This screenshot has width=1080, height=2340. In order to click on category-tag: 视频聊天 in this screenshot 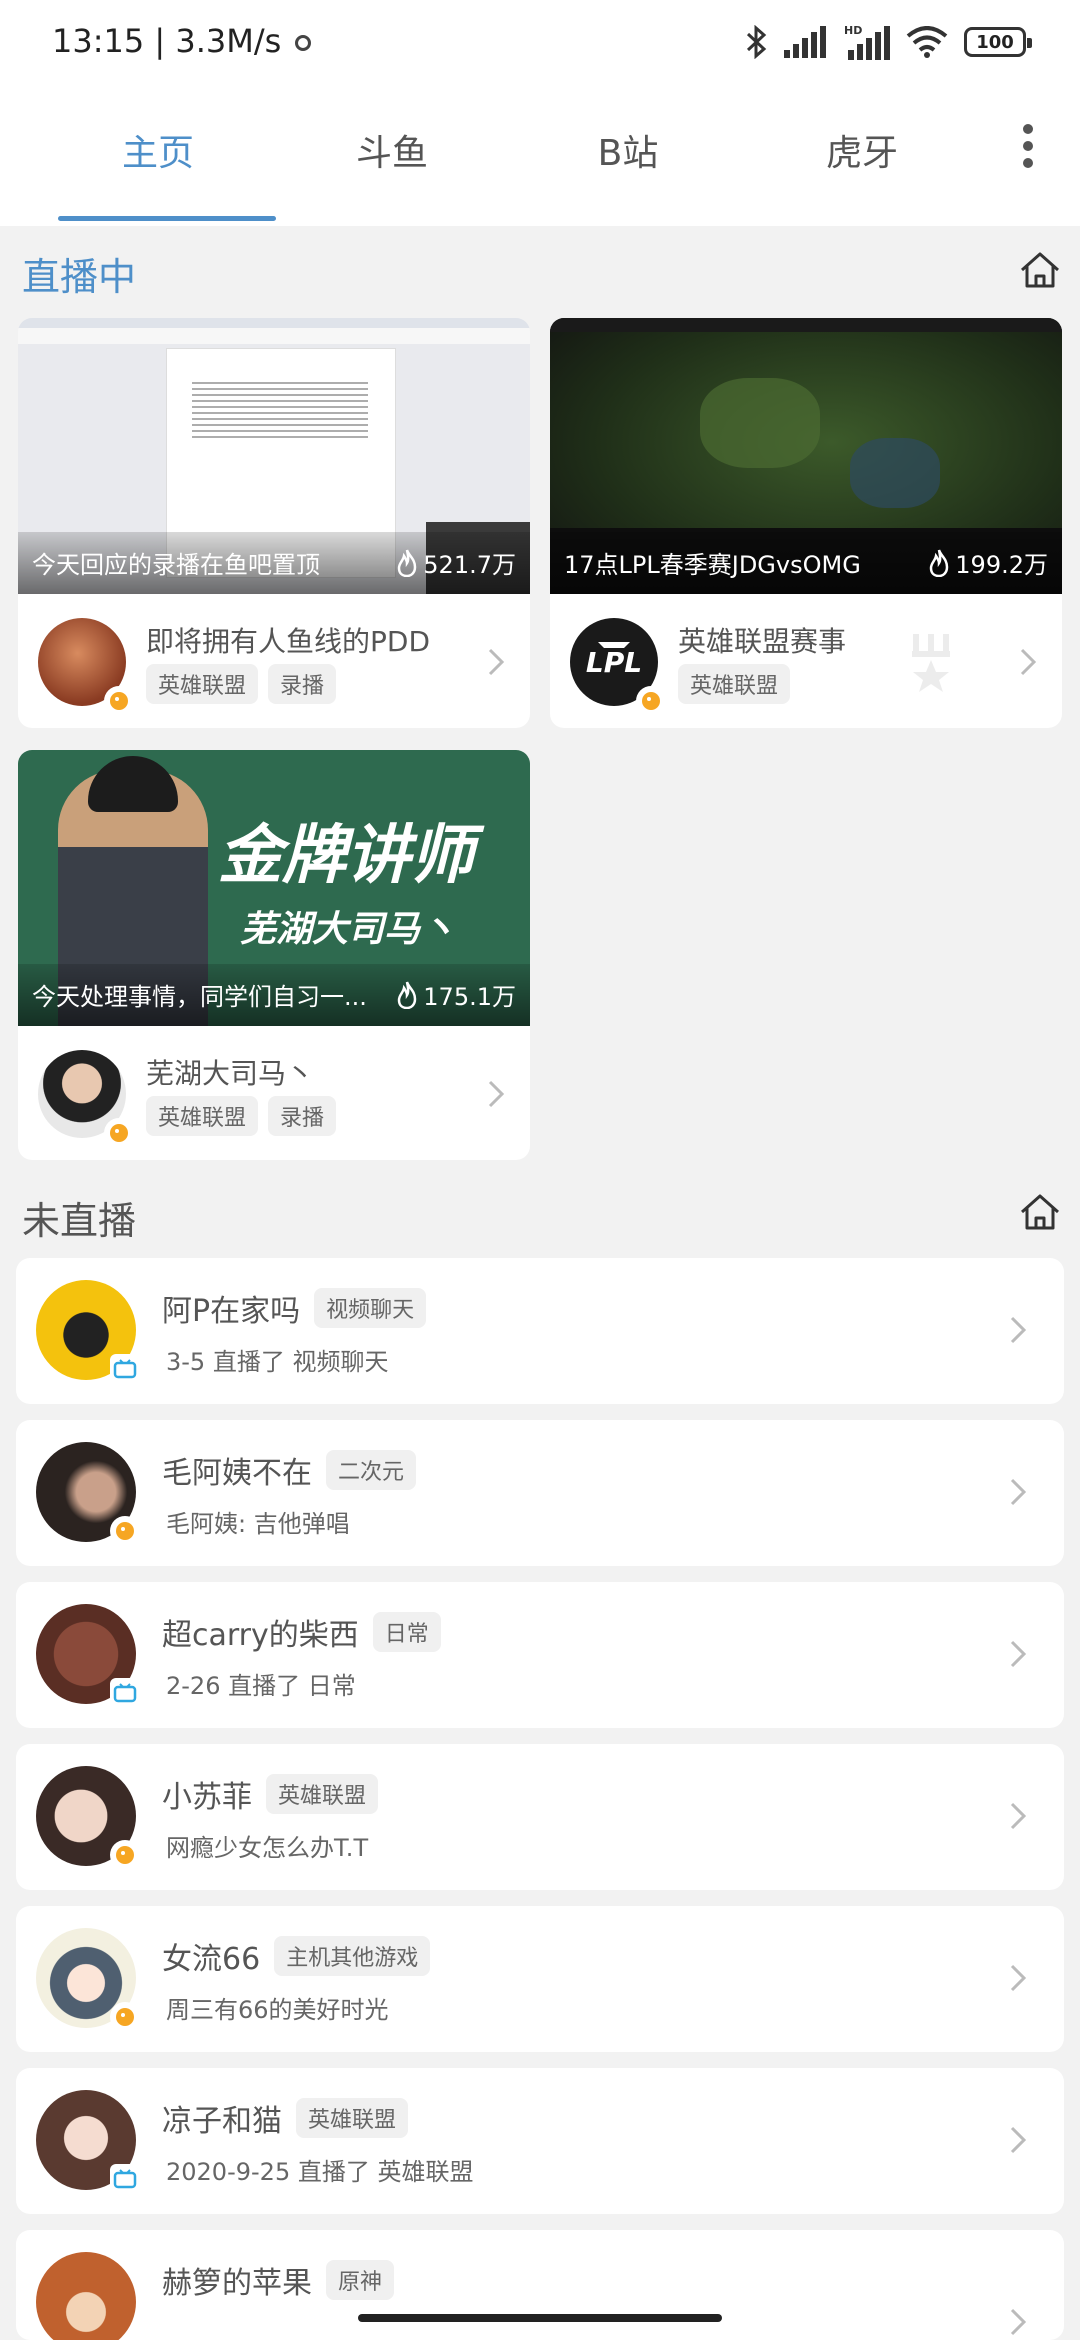, I will do `click(370, 1308)`.